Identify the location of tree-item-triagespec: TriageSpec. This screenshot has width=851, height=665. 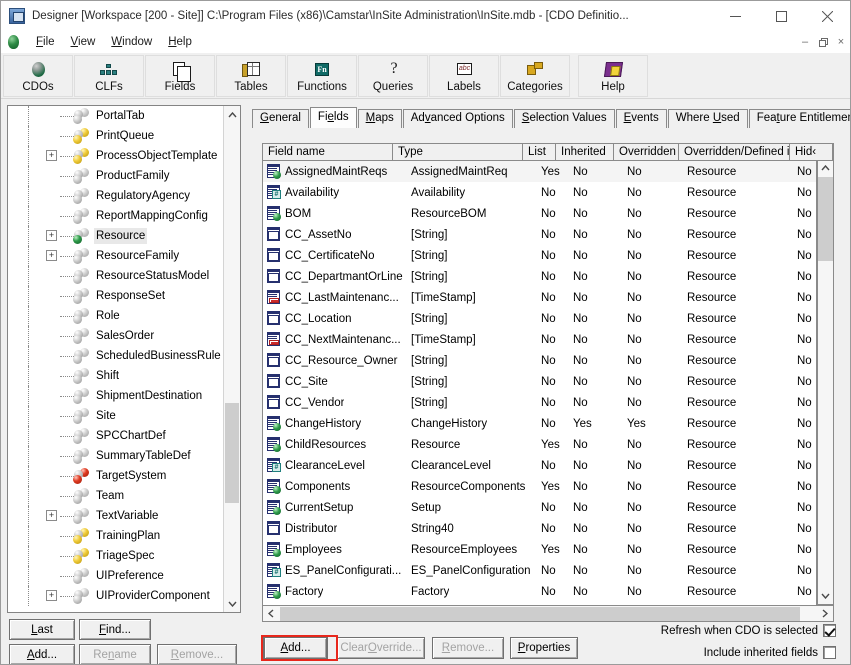
(116, 556).